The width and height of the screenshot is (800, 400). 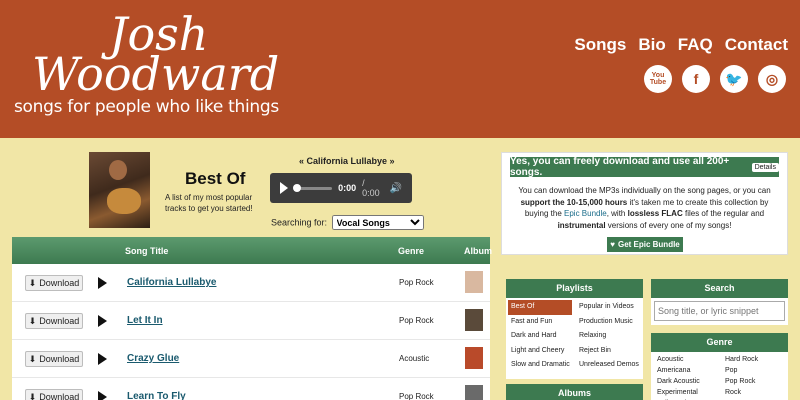 I want to click on top-nav: Songs Bio FAQ Contact, so click(x=681, y=45).